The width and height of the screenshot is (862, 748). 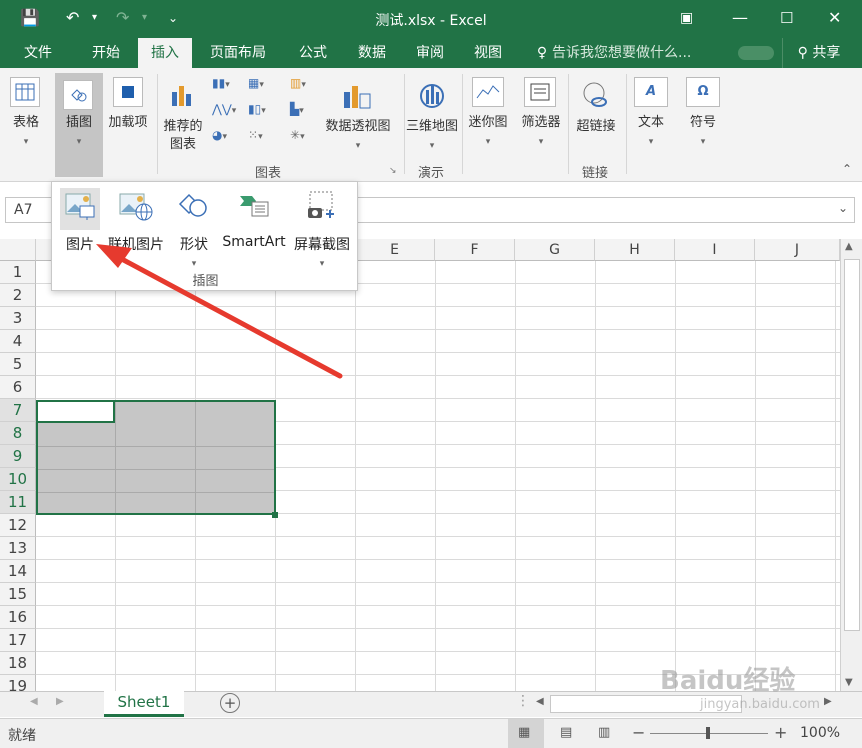 What do you see at coordinates (760, 704) in the screenshot?
I see `watermark-url: jingyan.baidu.com` at bounding box center [760, 704].